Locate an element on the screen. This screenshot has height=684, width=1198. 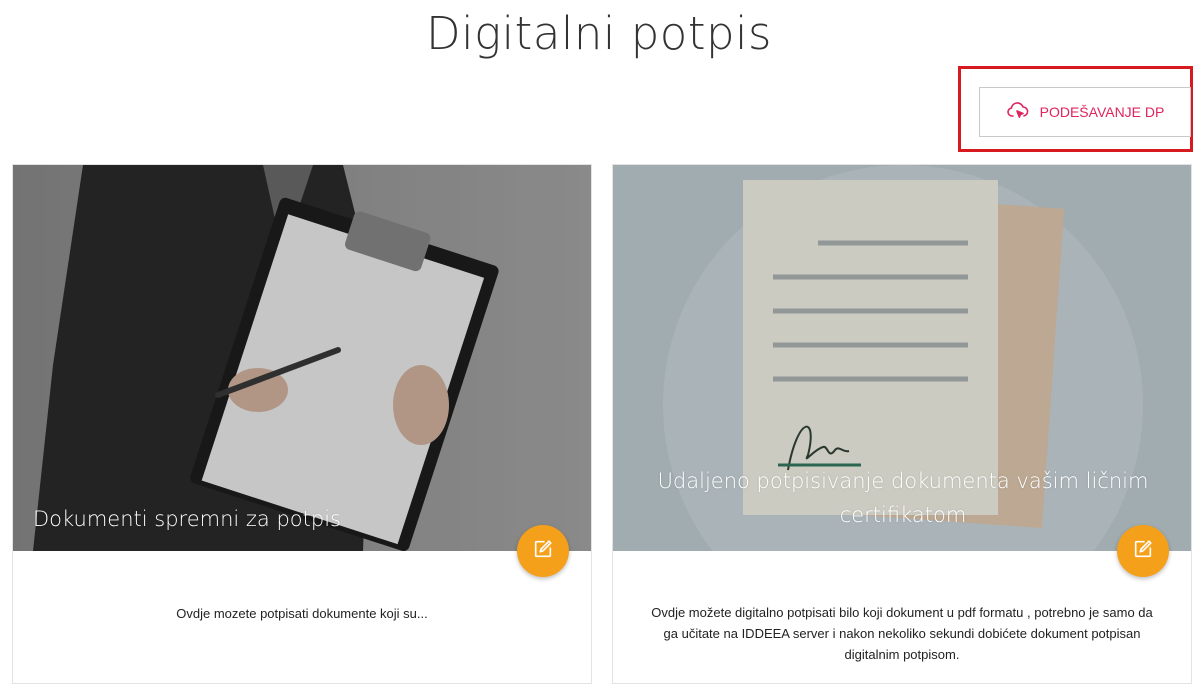
page-title: Digitalni potpis is located at coordinates (599, 33).